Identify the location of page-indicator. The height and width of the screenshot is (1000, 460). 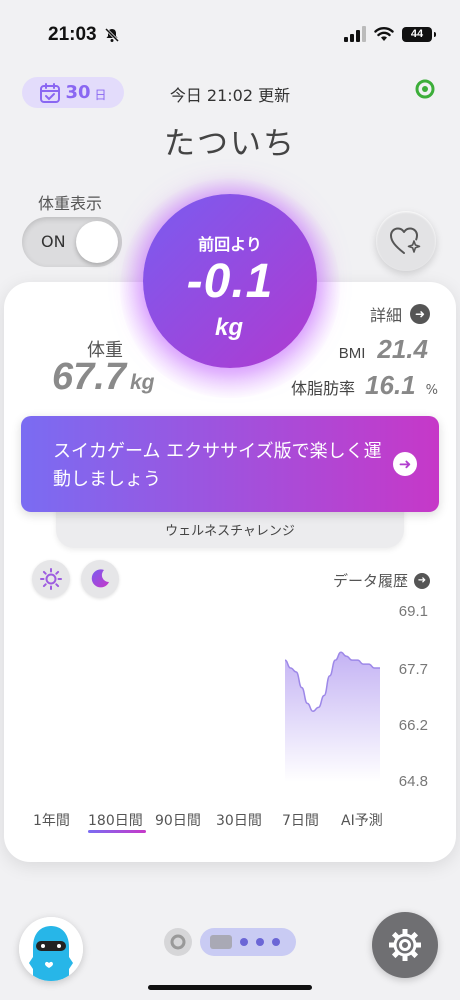
(230, 942).